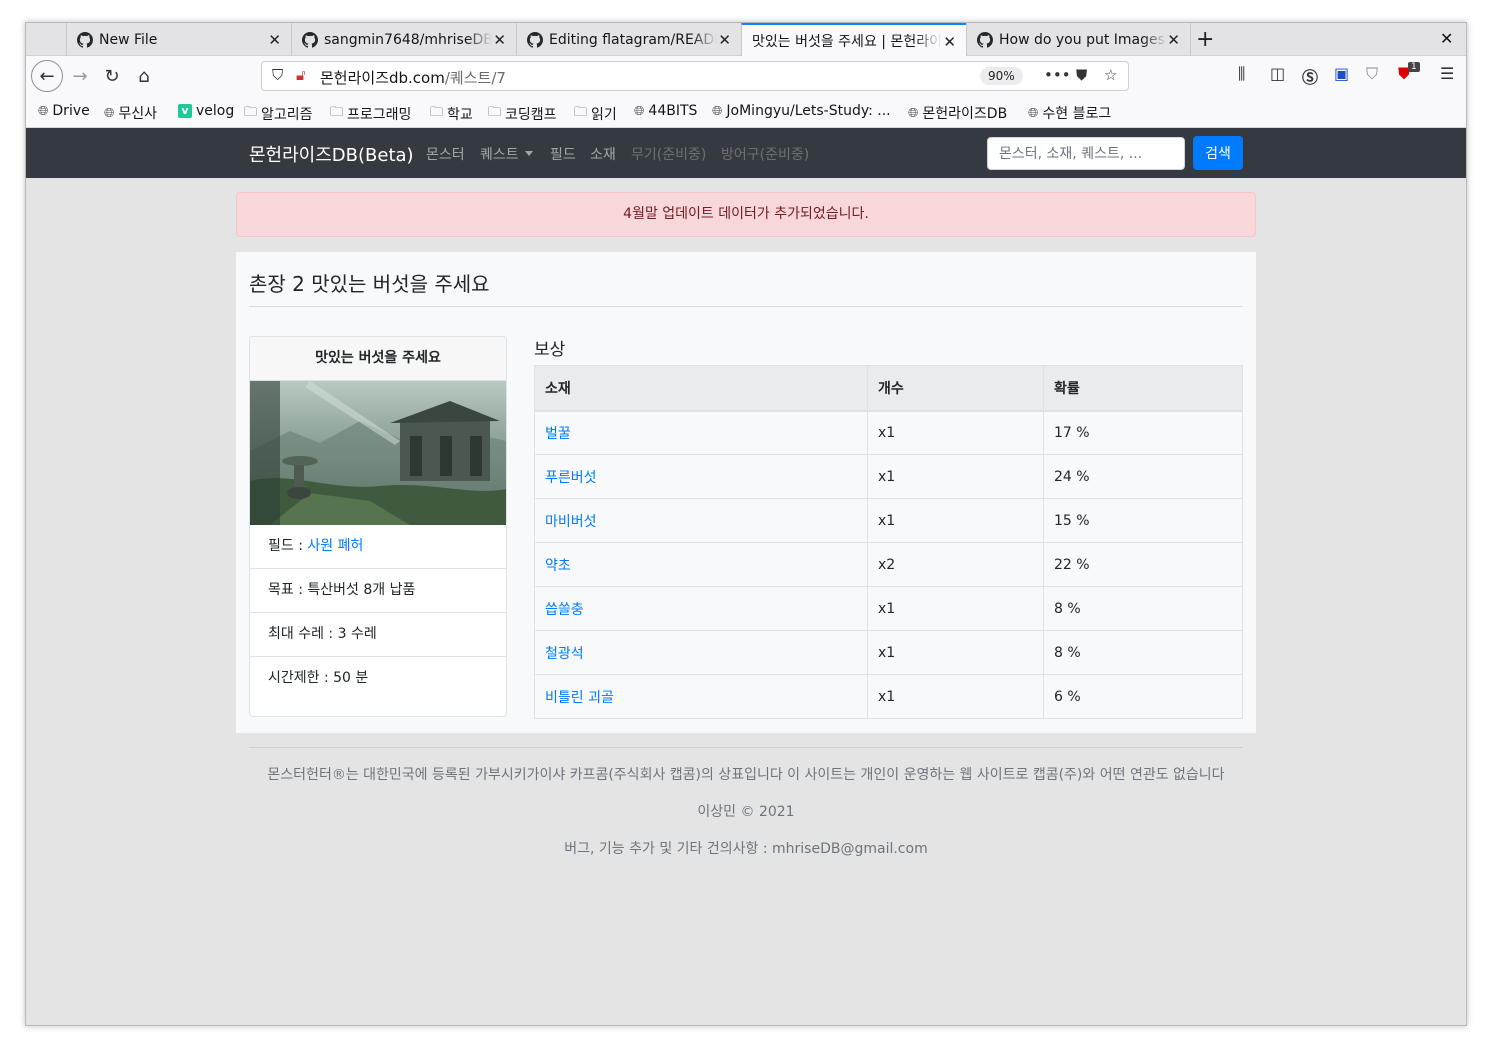 Image resolution: width=1492 pixels, height=1055 pixels. Describe the element at coordinates (965, 114) in the screenshot. I see `bookmark-label: 몬헌라이즈DB` at that location.